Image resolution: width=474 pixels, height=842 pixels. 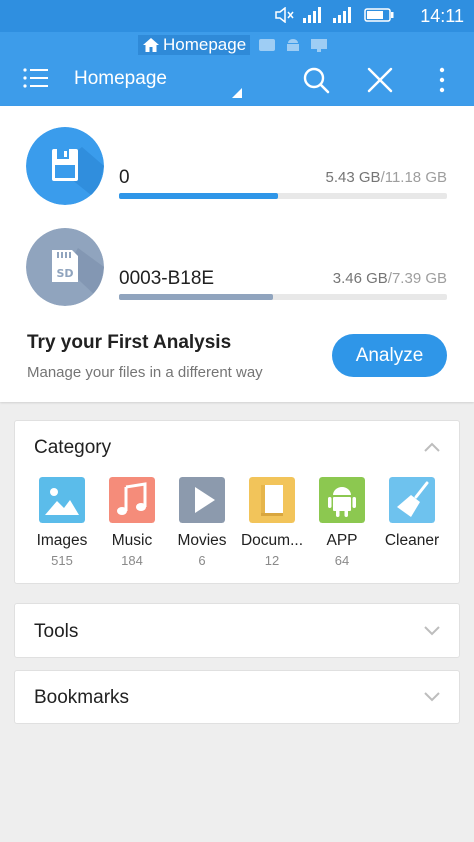 I want to click on analysis-title: Try your First Analysis, so click(x=129, y=342).